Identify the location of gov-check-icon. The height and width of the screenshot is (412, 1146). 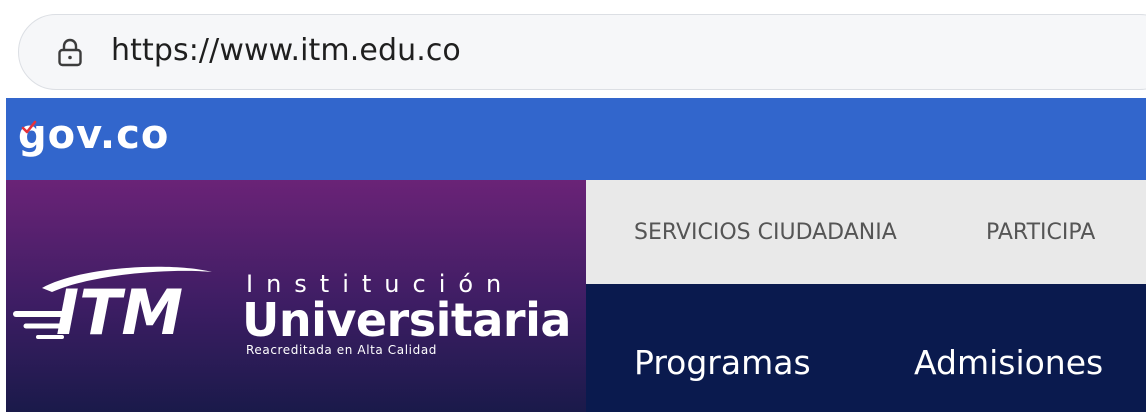
(29, 127).